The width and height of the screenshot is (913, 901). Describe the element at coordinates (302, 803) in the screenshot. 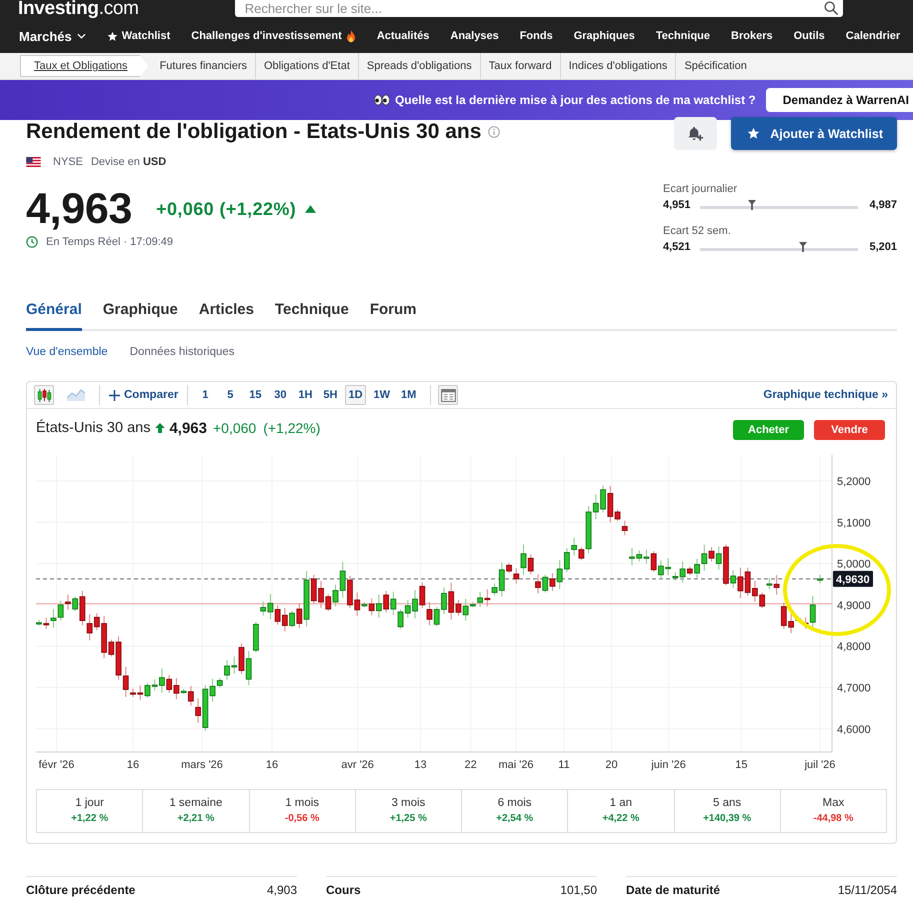

I see `period-label: 1 mois` at that location.